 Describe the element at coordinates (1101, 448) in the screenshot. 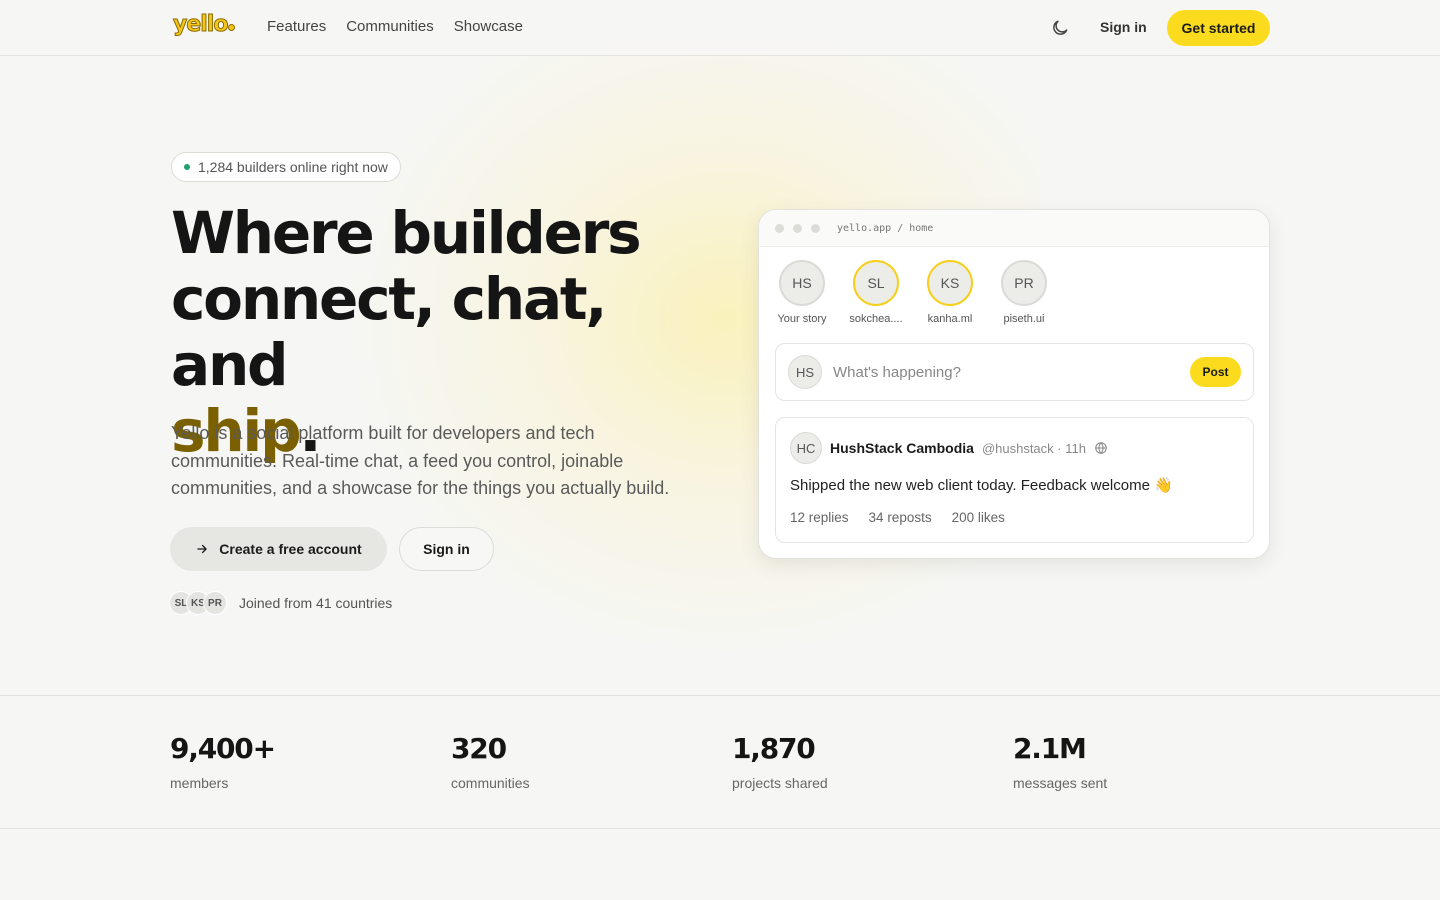

I see `globe-icon` at that location.